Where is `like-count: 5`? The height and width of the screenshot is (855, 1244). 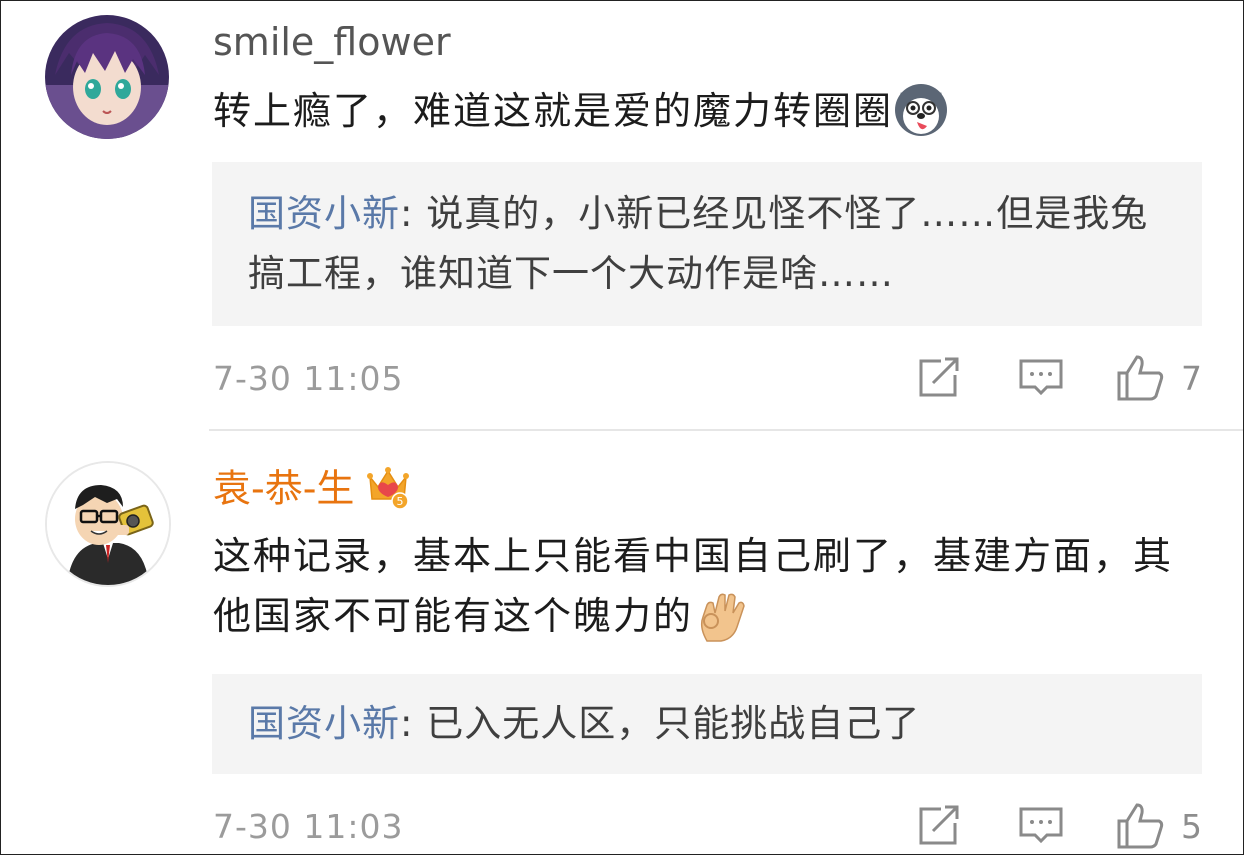 like-count: 5 is located at coordinates (1191, 826).